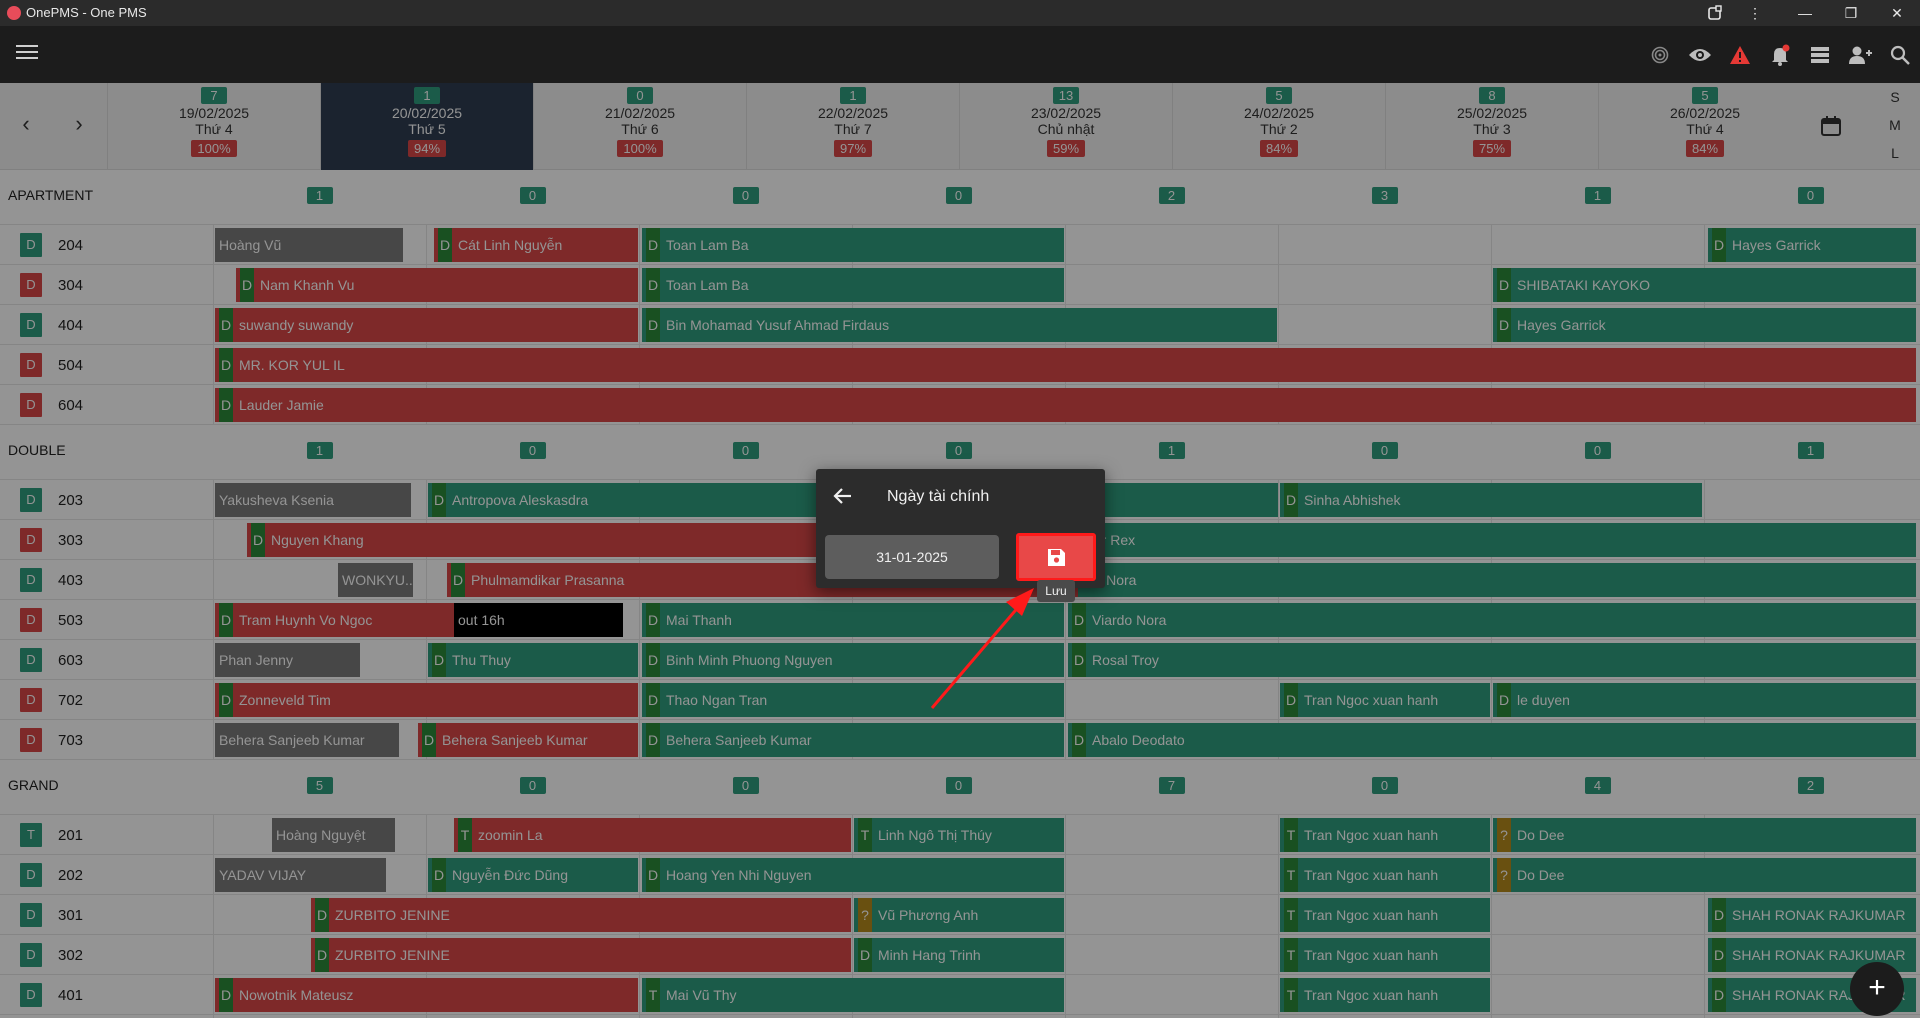  What do you see at coordinates (912, 557) in the screenshot?
I see `financial-date-input` at bounding box center [912, 557].